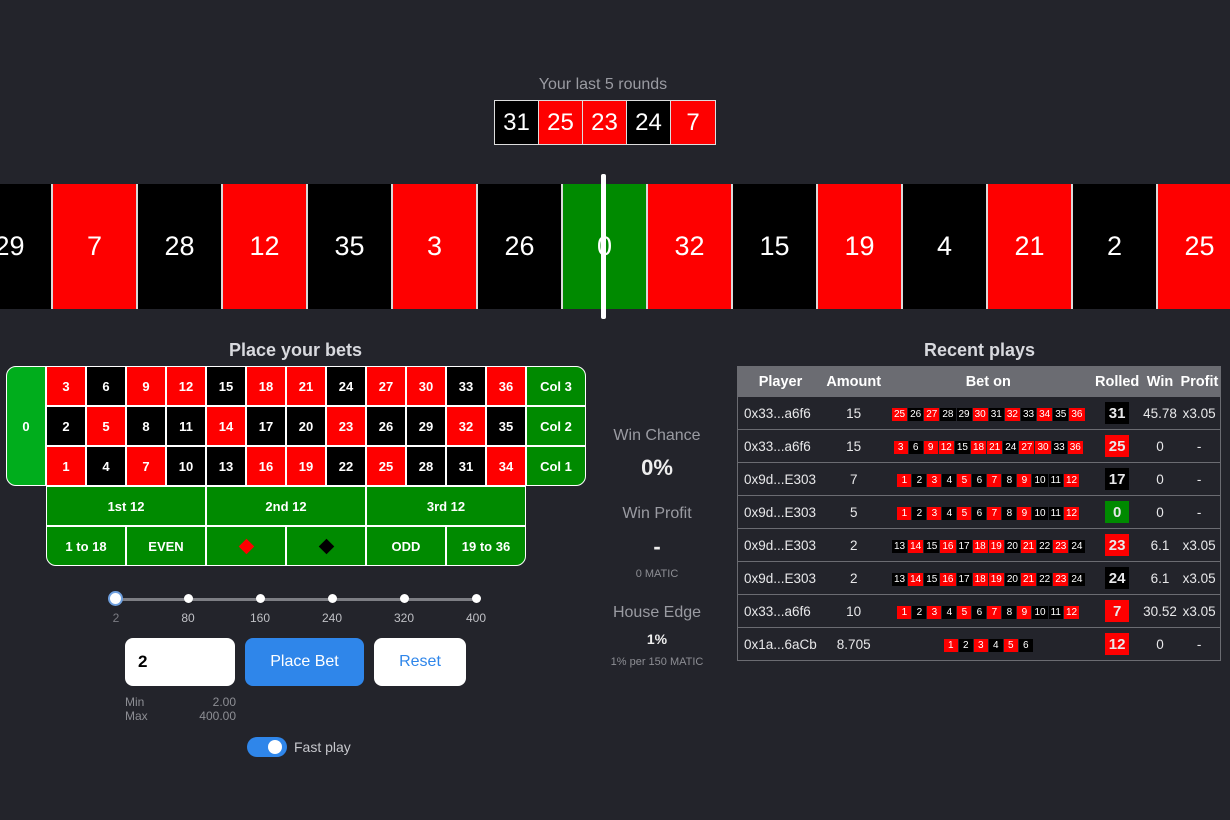  Describe the element at coordinates (988, 512) in the screenshot. I see `bet-on-cell: 1 2 3 4 5 6 7 8 9 10 11 12` at that location.